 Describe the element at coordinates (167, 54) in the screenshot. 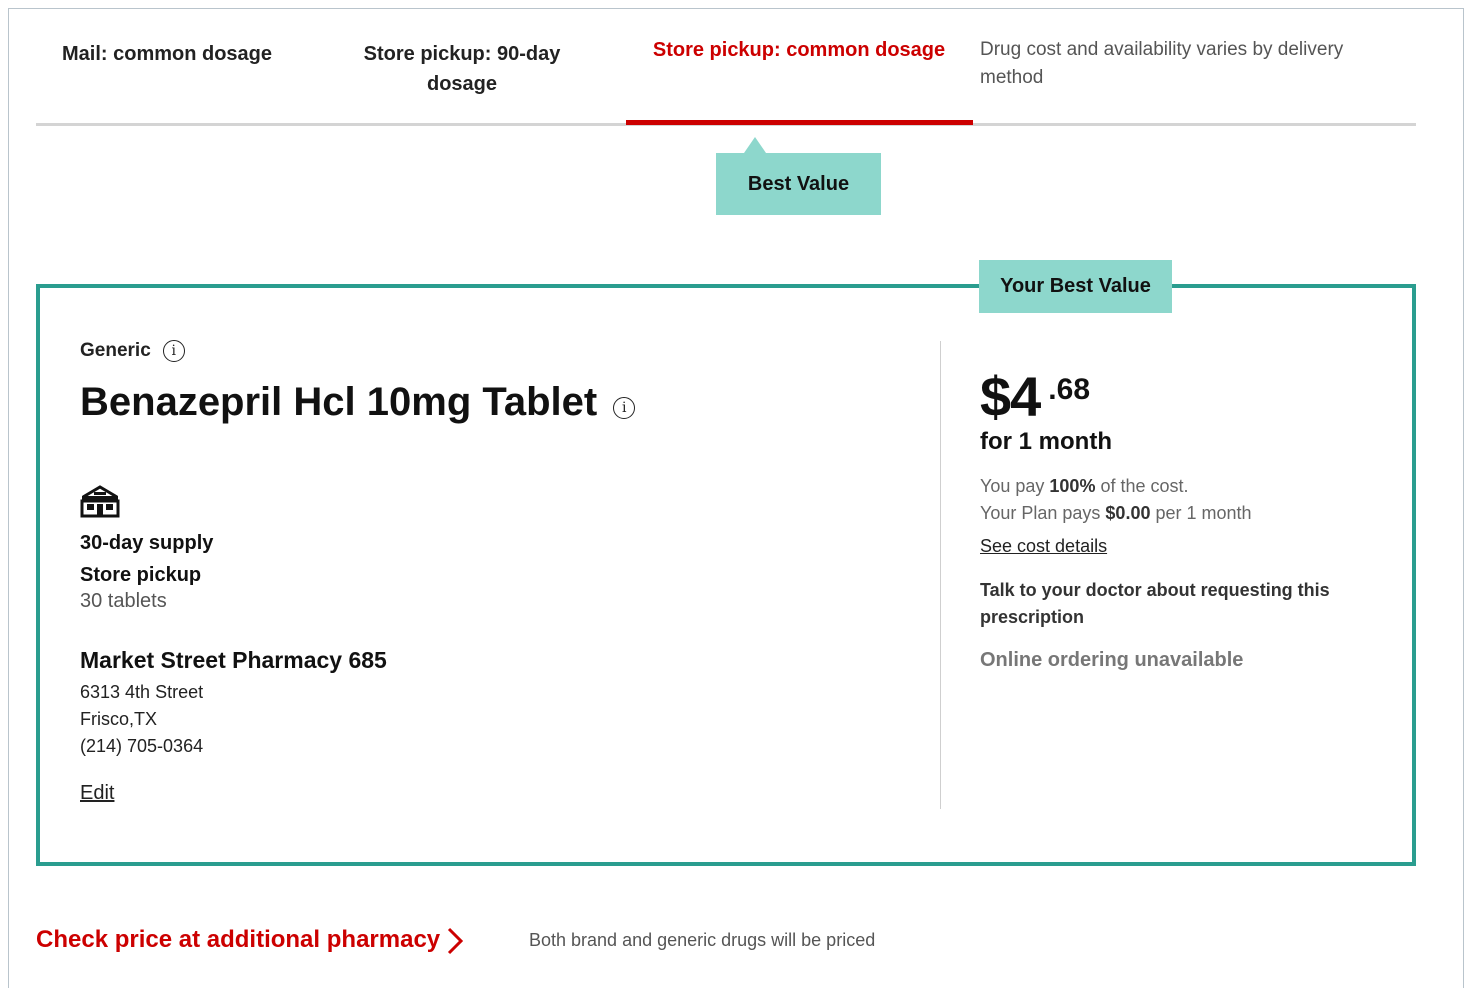

I see `tab-mail-common-dosage: Mail: common dosage` at that location.